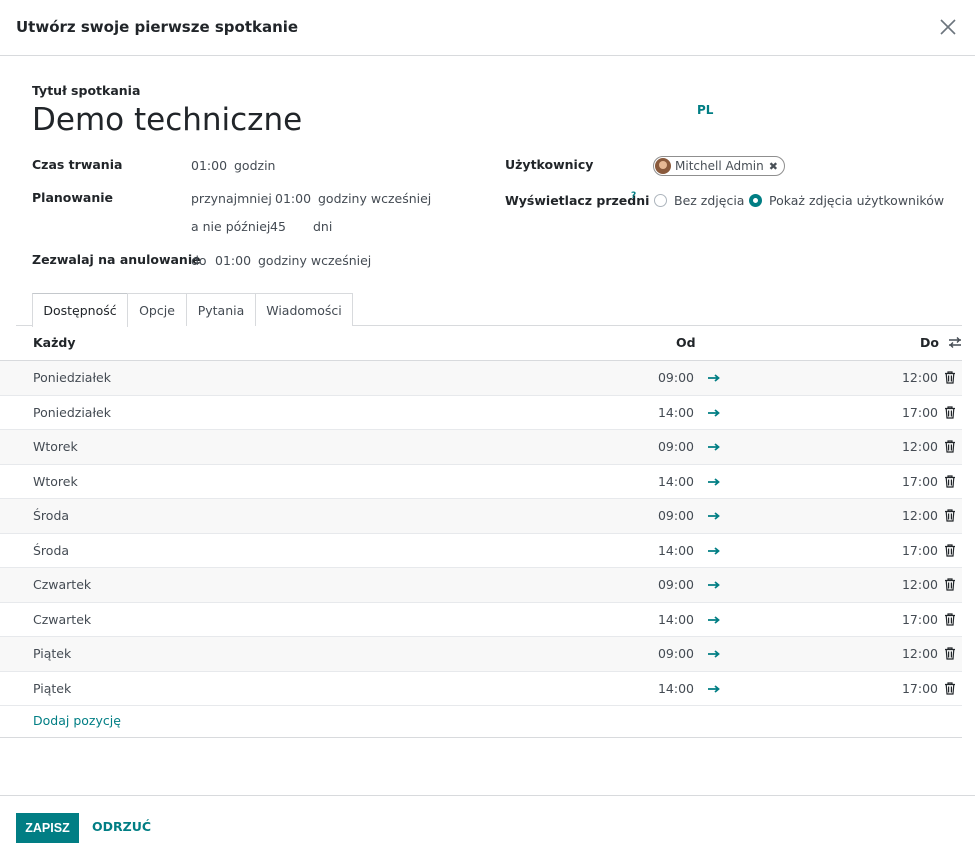 The image size is (975, 855). Describe the element at coordinates (86, 90) in the screenshot. I see `meeting-title-label: Tytuł spotkania` at that location.